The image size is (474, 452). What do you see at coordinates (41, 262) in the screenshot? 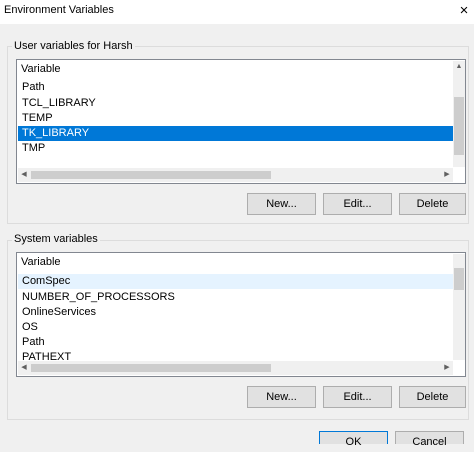
I see `system-rendered-header: Variable` at bounding box center [41, 262].